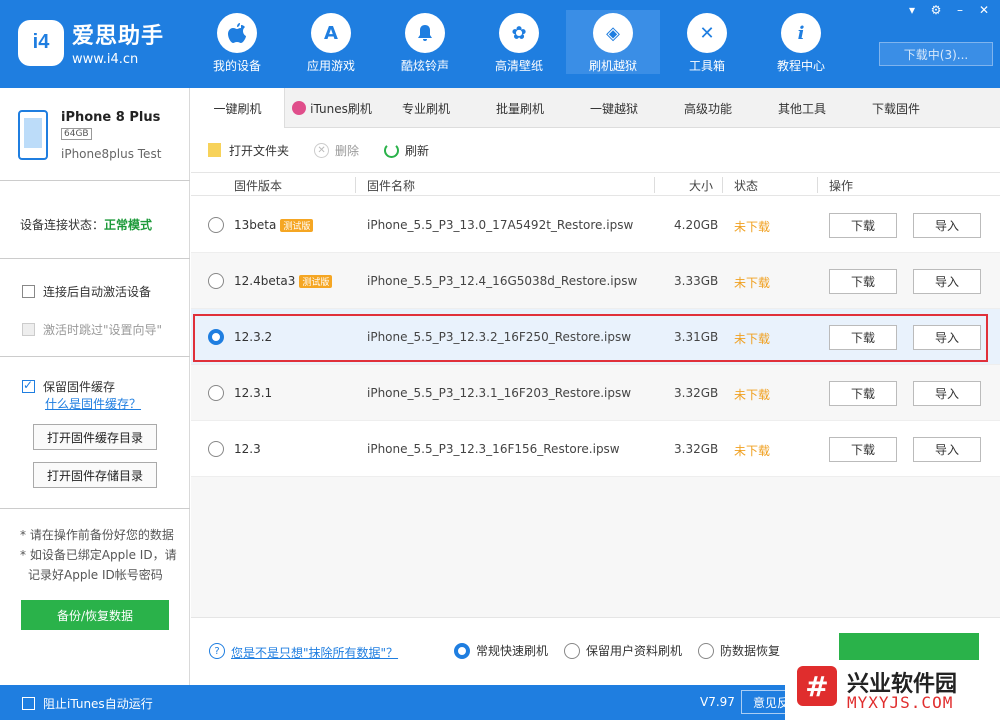 Image resolution: width=1000 pixels, height=720 pixels. What do you see at coordinates (425, 33) in the screenshot?
I see `bell-icon` at bounding box center [425, 33].